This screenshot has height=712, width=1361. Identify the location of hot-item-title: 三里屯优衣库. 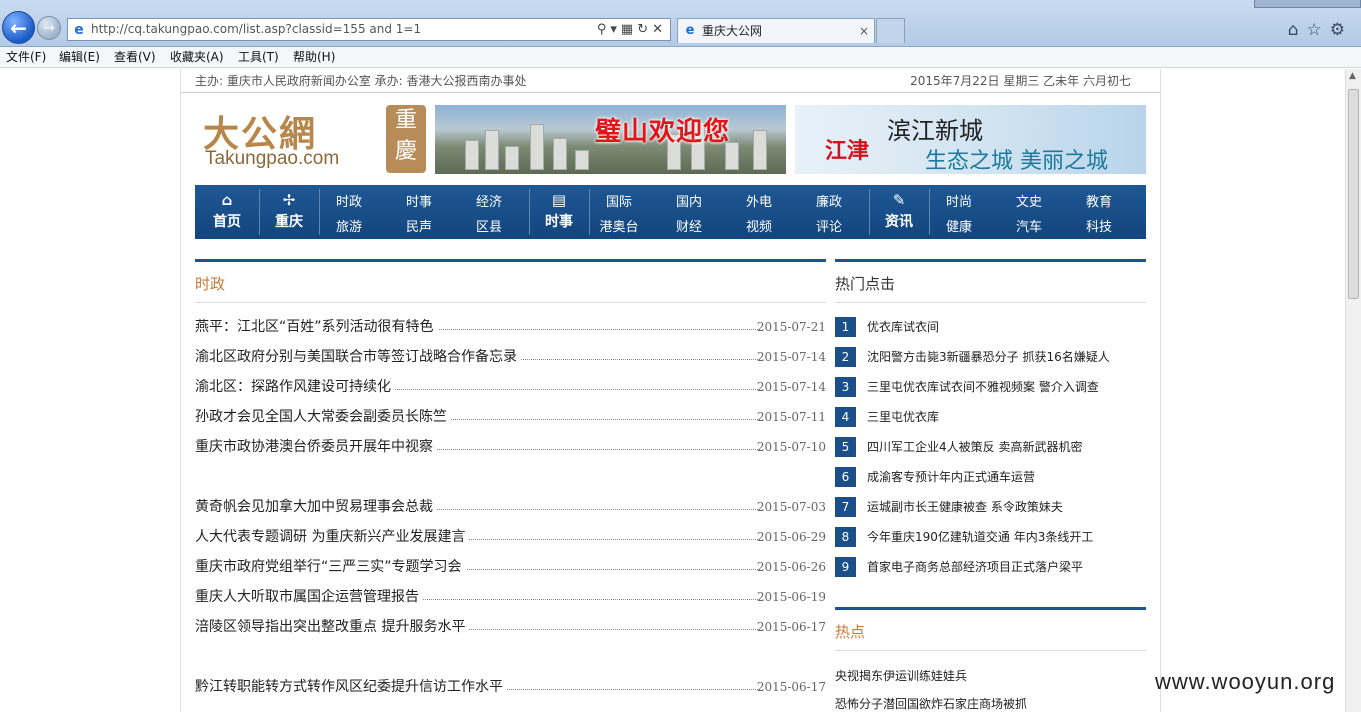
(903, 417).